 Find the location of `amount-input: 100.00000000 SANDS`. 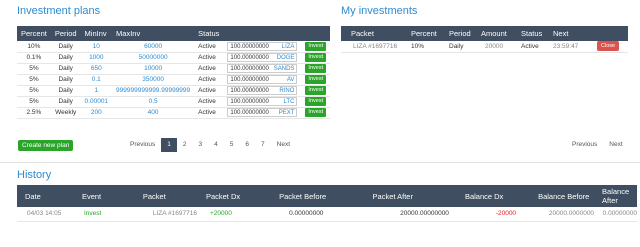

amount-input: 100.00000000 SANDS is located at coordinates (262, 68).